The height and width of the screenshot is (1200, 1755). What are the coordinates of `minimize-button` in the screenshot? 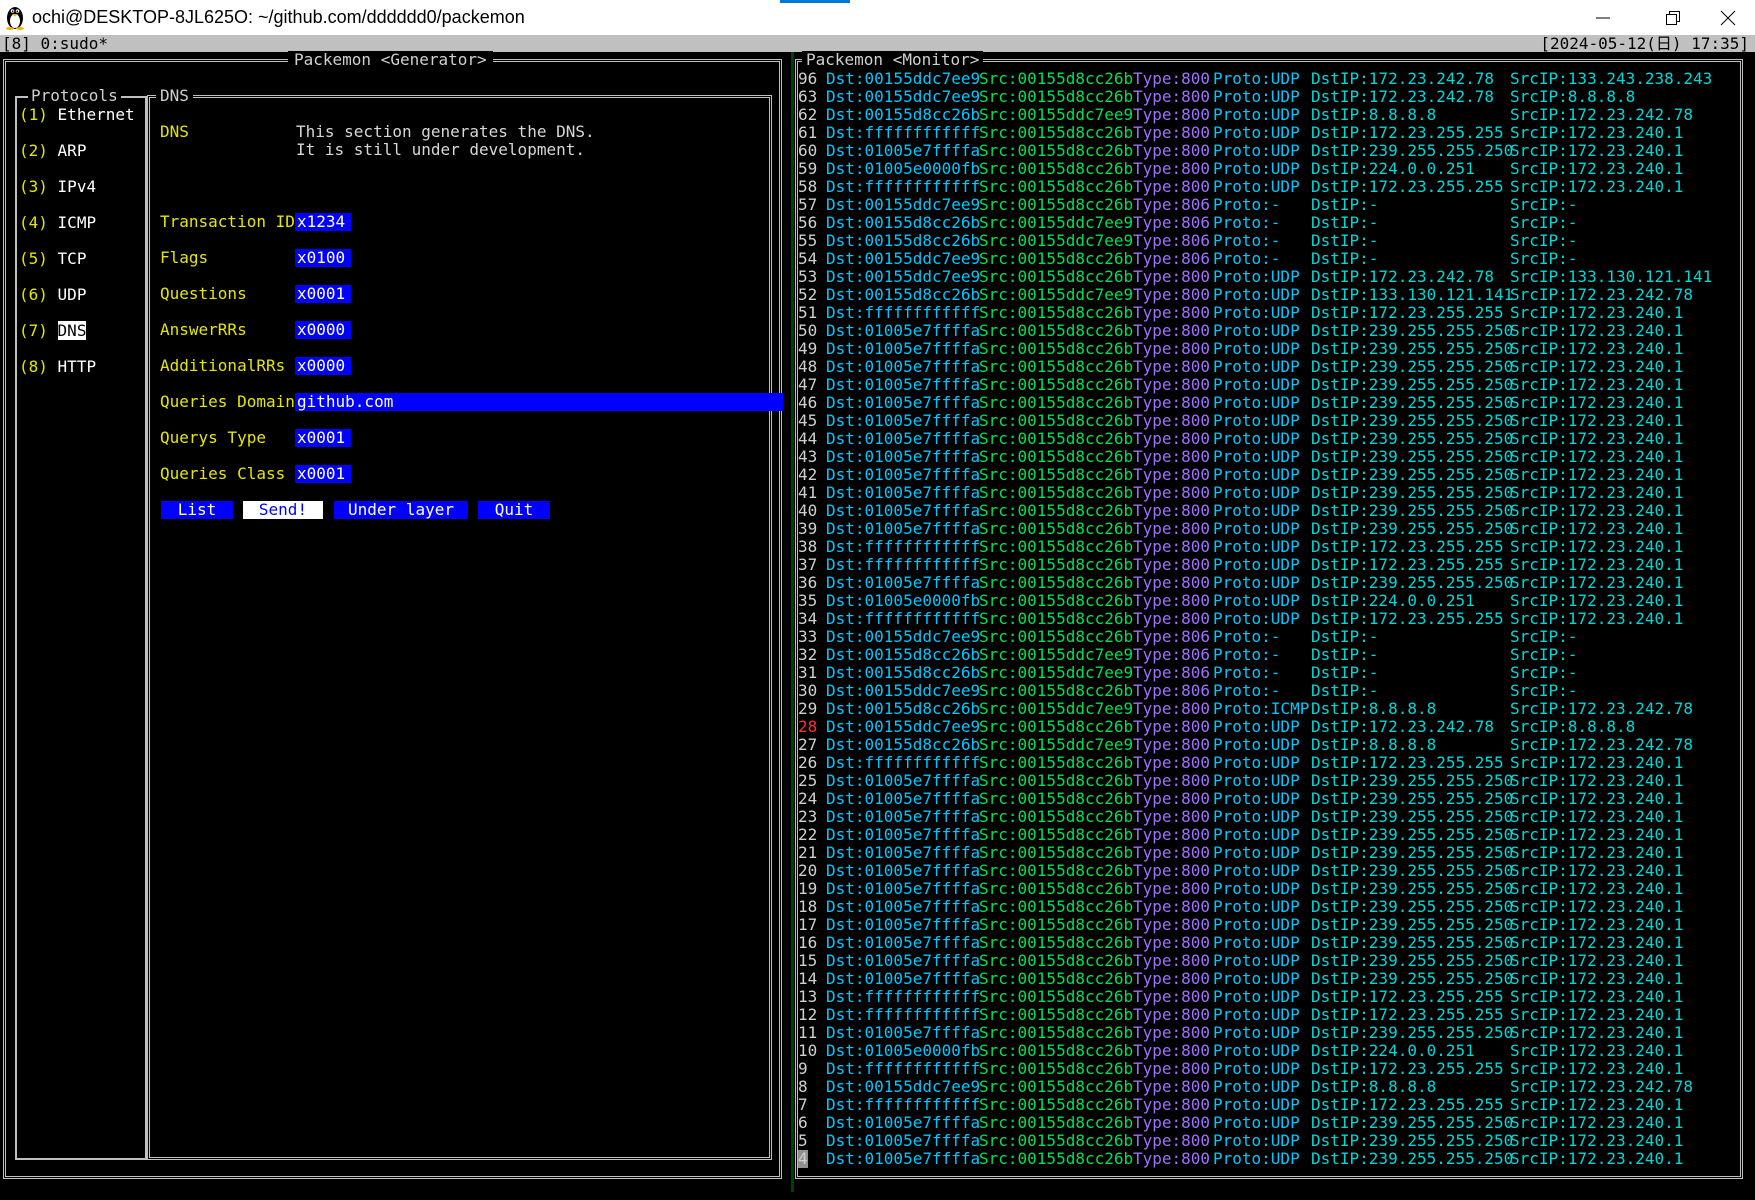 It's located at (1603, 17).